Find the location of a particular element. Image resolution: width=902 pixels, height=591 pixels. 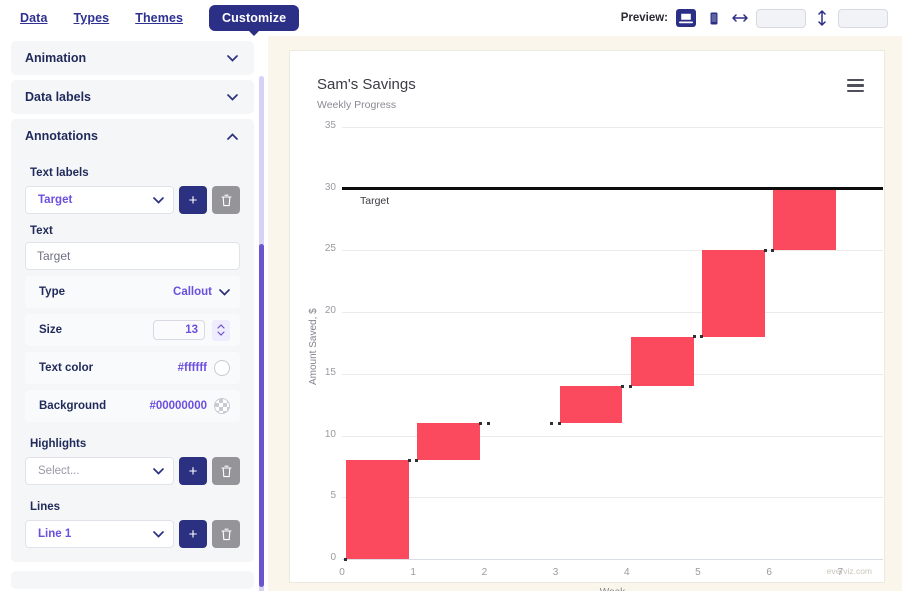

editor-tabs: Data Types Themes Customize is located at coordinates (150, 20).